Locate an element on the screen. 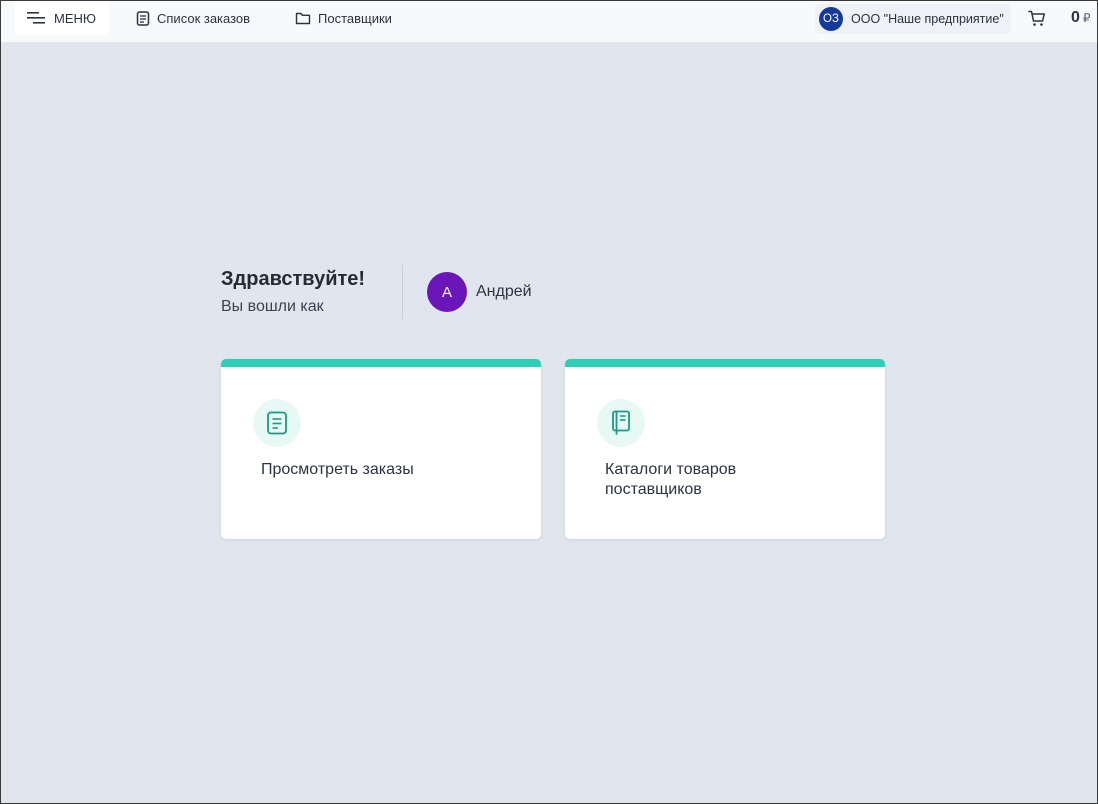  greeting-subtitle: Вы вошли как is located at coordinates (272, 306).